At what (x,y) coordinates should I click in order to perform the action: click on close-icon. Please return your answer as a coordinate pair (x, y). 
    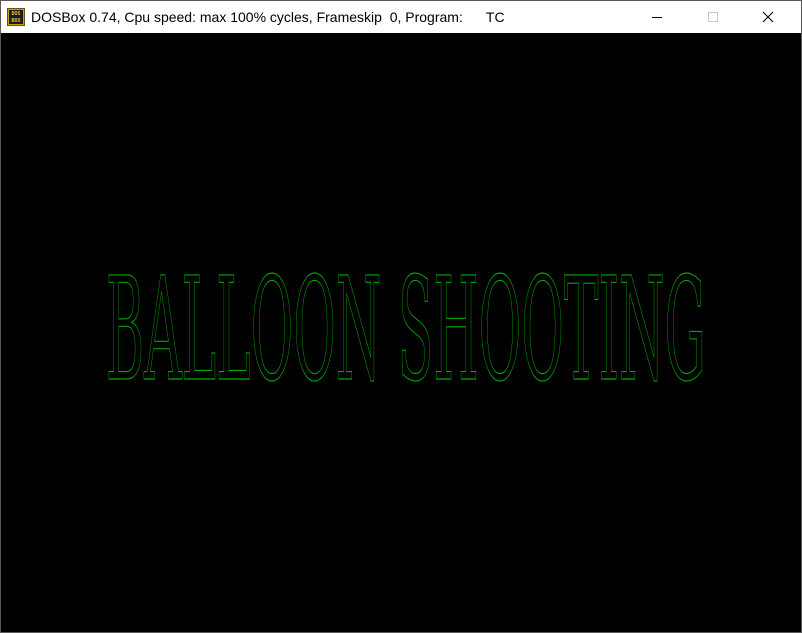
    Looking at the image, I should click on (768, 17).